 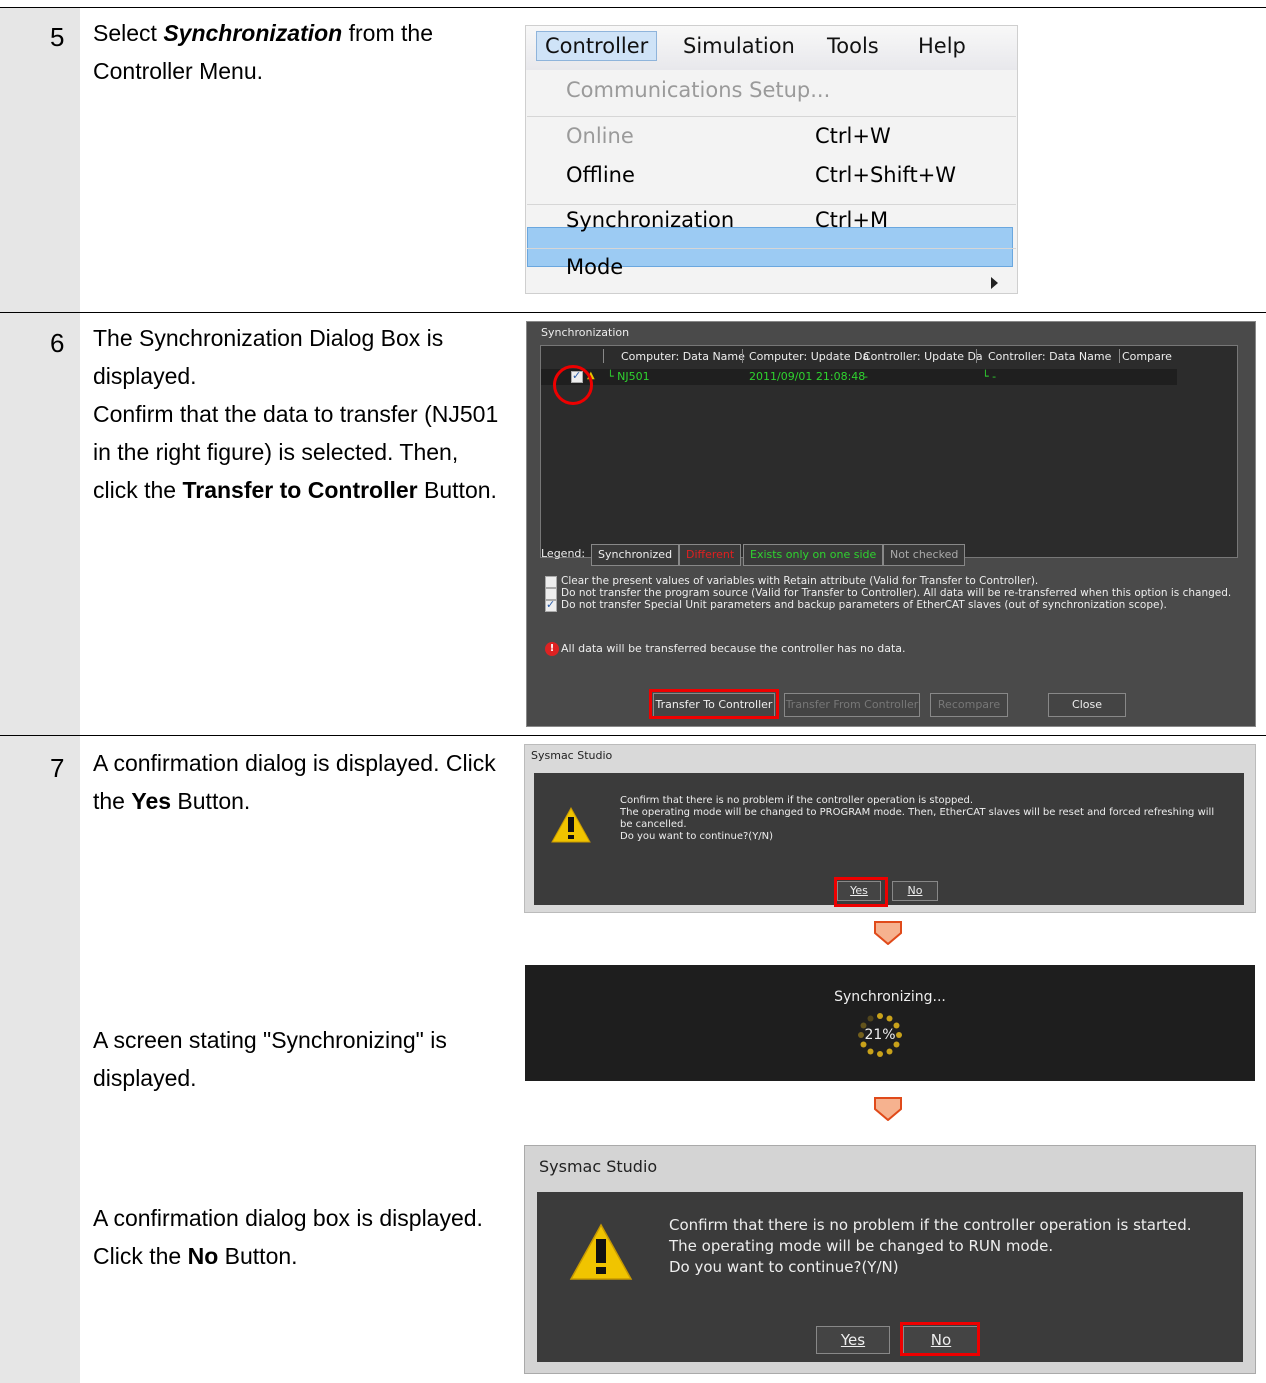 What do you see at coordinates (809, 356) in the screenshot?
I see `column-header: Computer: Update Da` at bounding box center [809, 356].